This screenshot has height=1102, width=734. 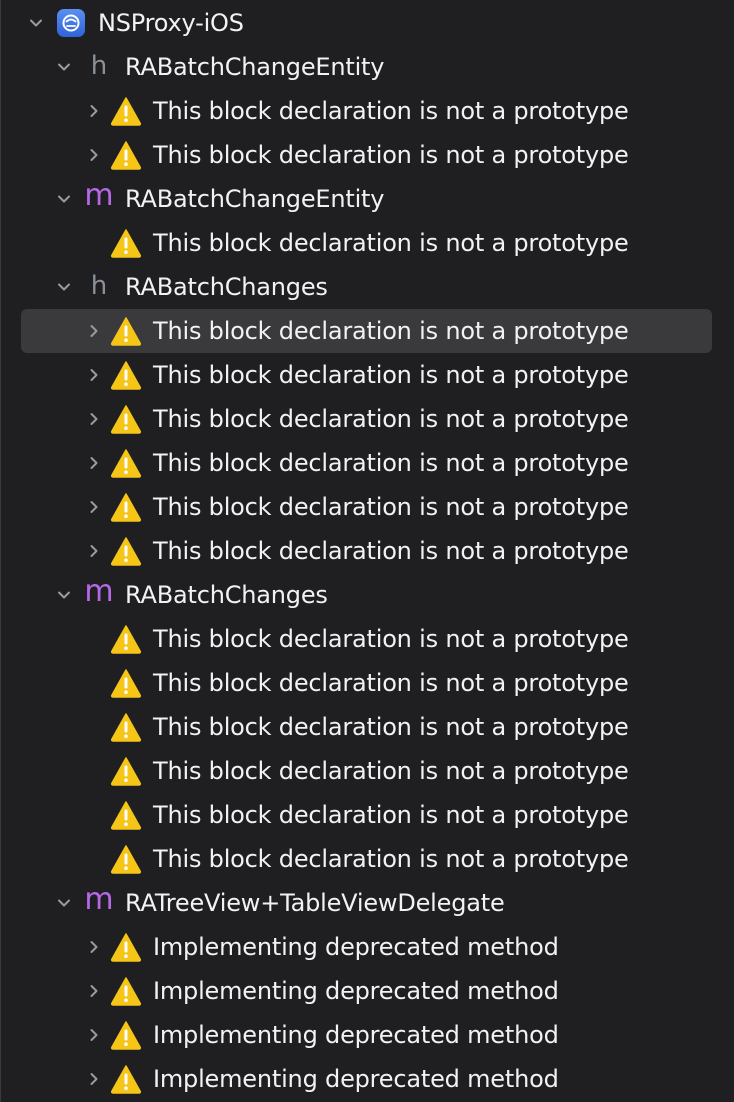 I want to click on project-row: NSProxy-iOS, so click(x=367, y=23).